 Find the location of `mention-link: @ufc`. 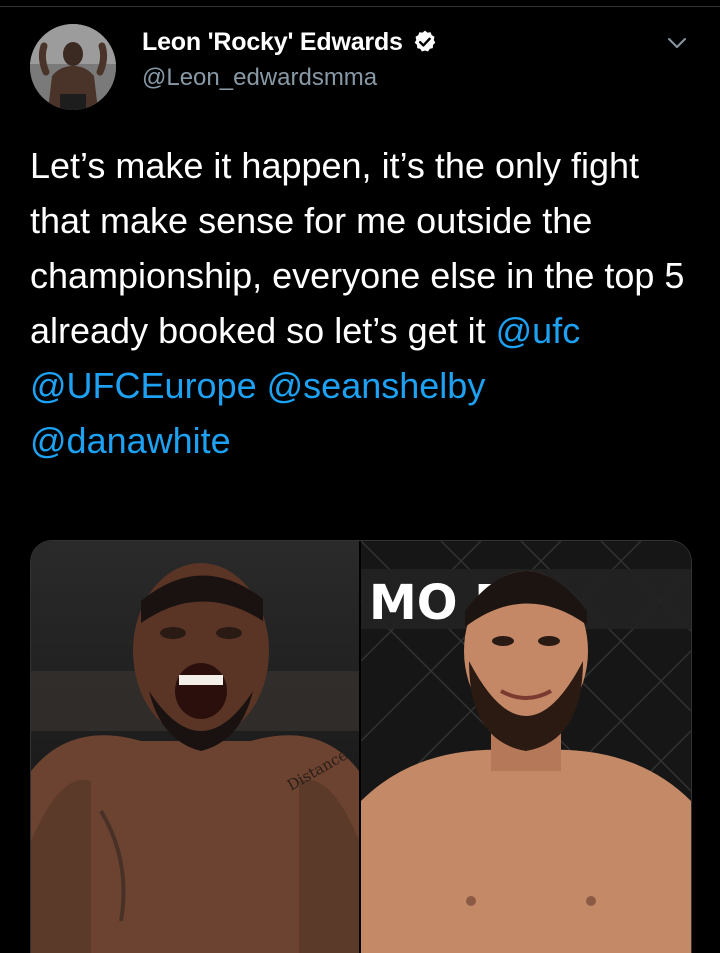

mention-link: @ufc is located at coordinates (538, 330).